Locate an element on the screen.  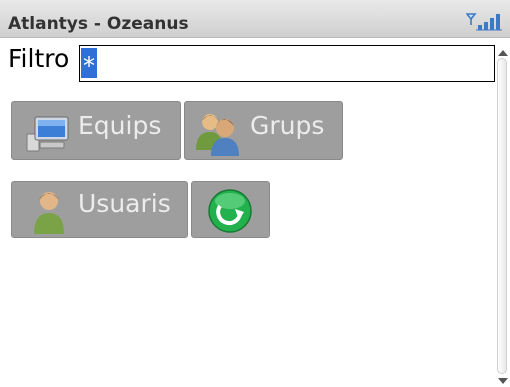
filter-input: * is located at coordinates (287, 63).